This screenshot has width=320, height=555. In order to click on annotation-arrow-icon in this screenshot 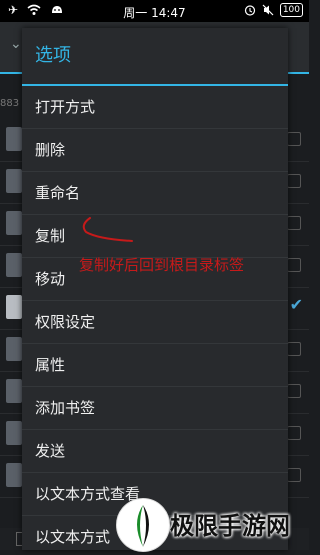, I will do `click(107, 229)`.